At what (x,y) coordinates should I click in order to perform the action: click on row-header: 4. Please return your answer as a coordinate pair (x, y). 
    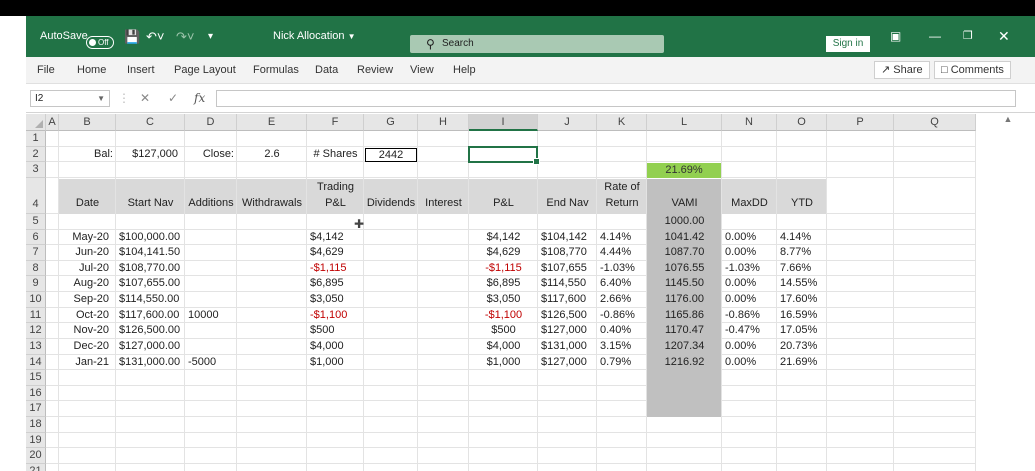
    Looking at the image, I should click on (36, 195).